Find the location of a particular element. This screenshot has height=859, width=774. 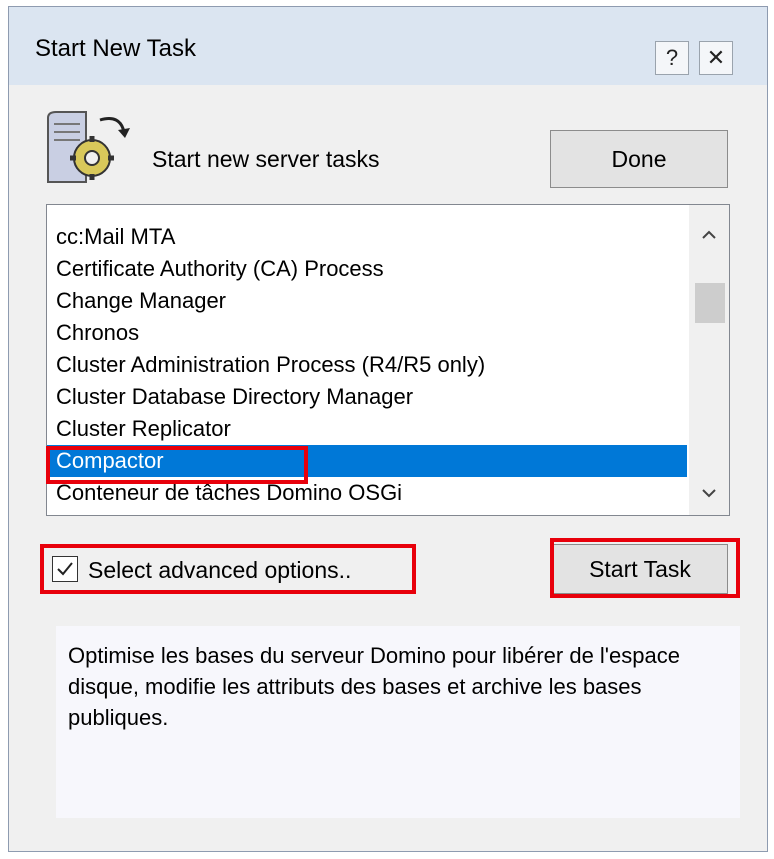

task-list-item: Certificate Authority (CA) Process is located at coordinates (367, 269).